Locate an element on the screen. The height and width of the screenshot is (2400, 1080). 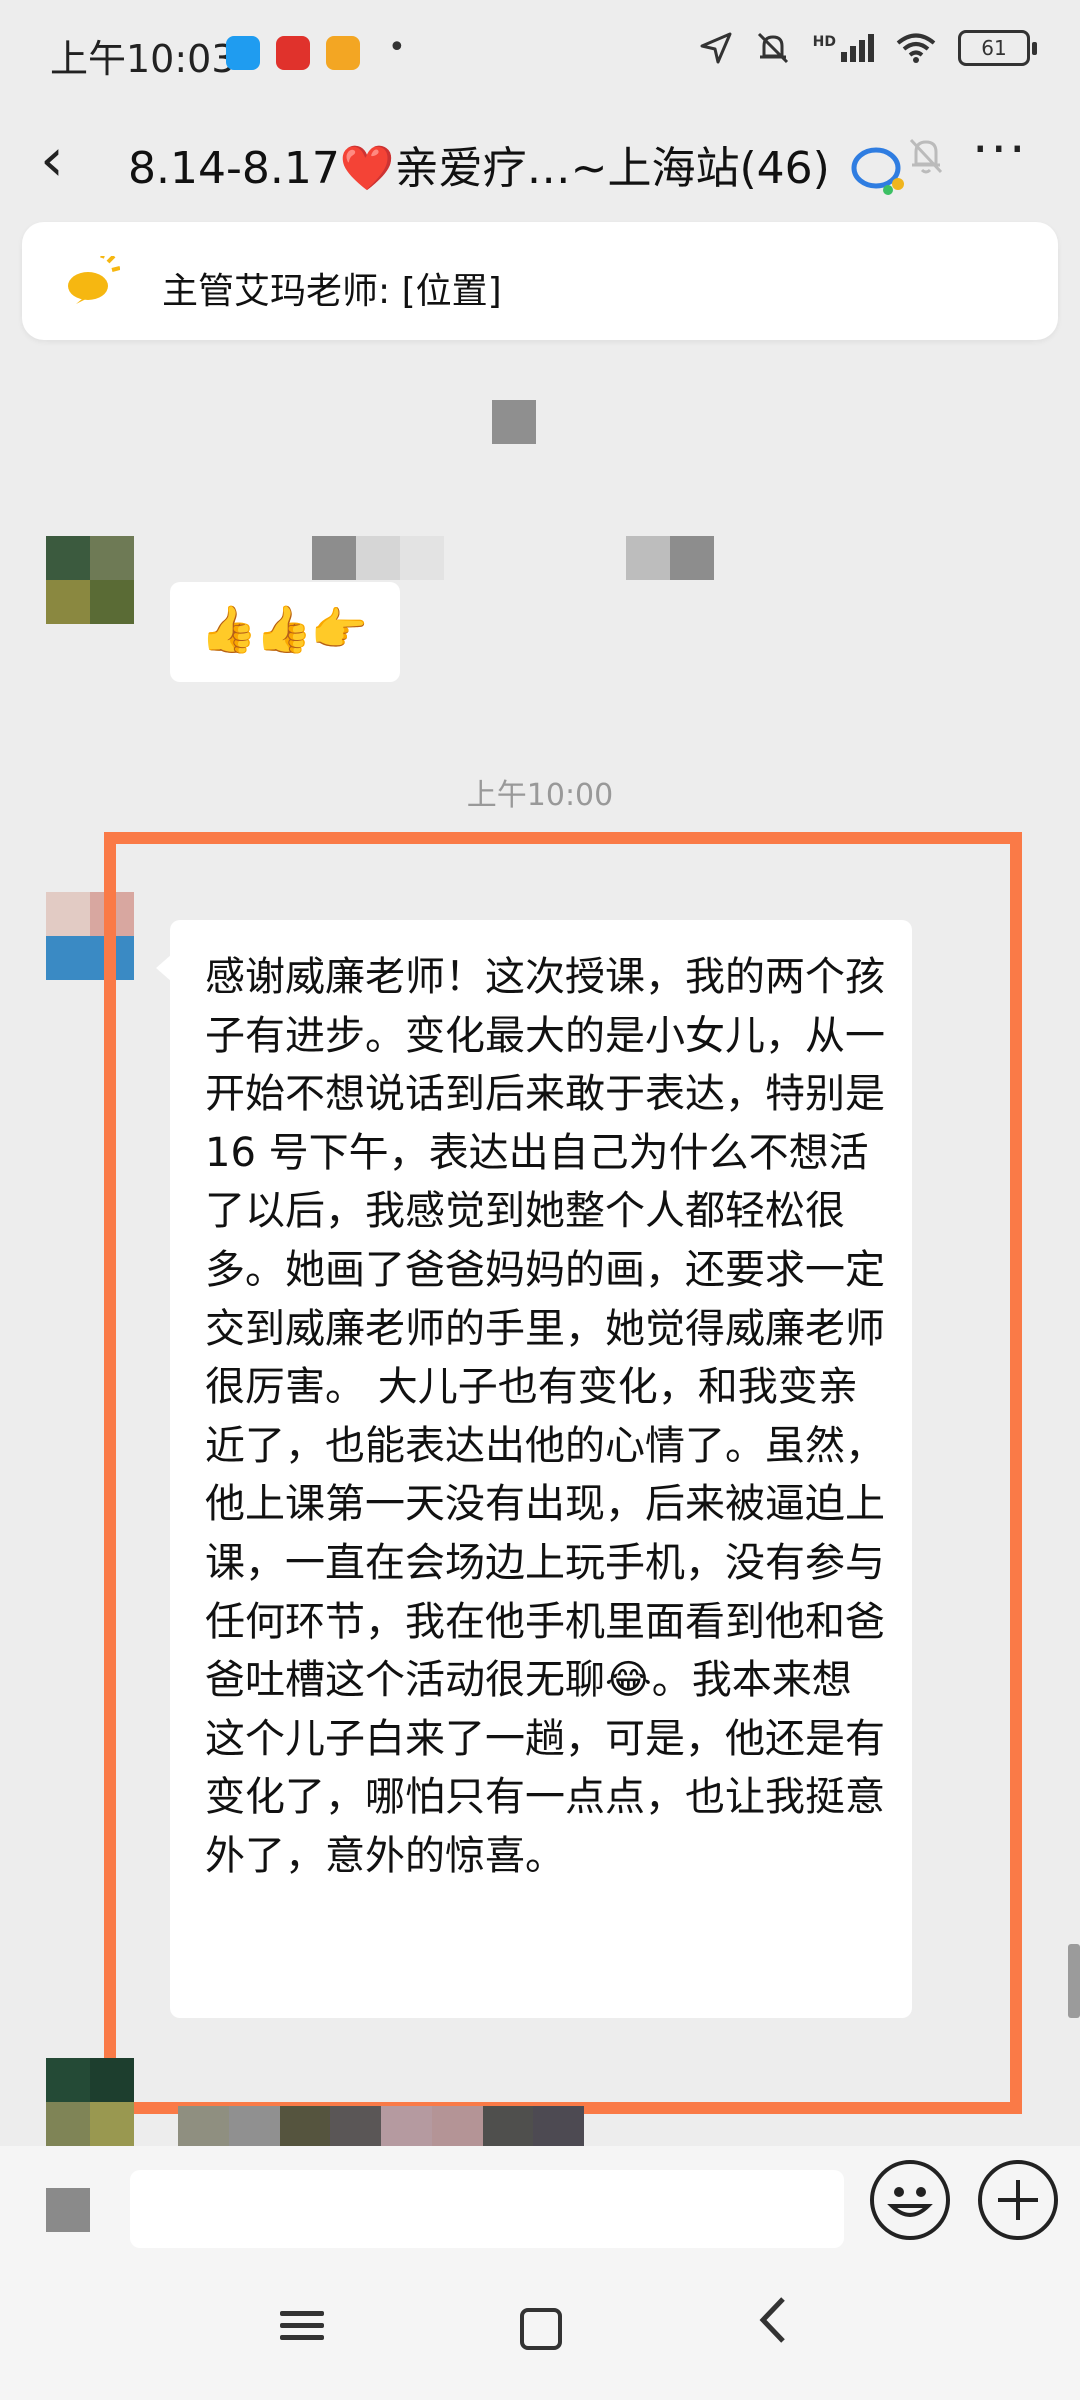
emoji-button is located at coordinates (910, 2200).